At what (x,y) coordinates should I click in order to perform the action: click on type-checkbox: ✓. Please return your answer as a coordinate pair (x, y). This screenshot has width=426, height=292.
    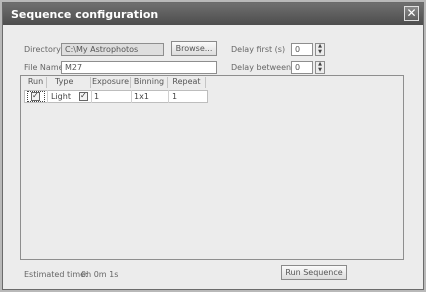
    Looking at the image, I should click on (83, 96).